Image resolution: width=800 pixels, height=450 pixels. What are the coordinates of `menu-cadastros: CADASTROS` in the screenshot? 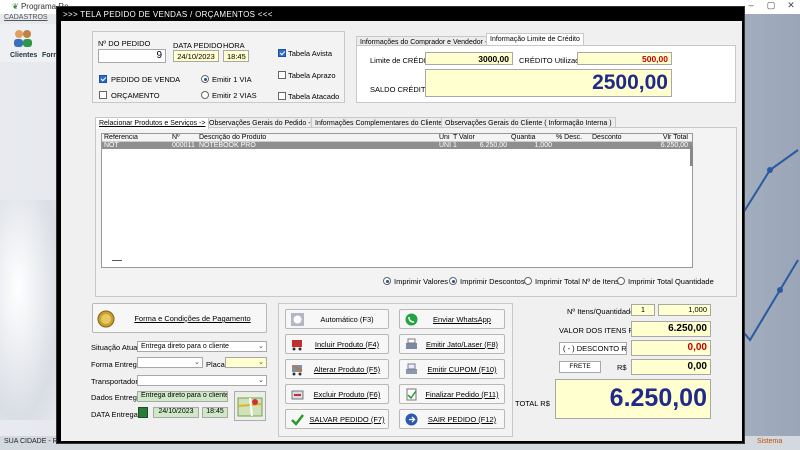 It's located at (26, 17).